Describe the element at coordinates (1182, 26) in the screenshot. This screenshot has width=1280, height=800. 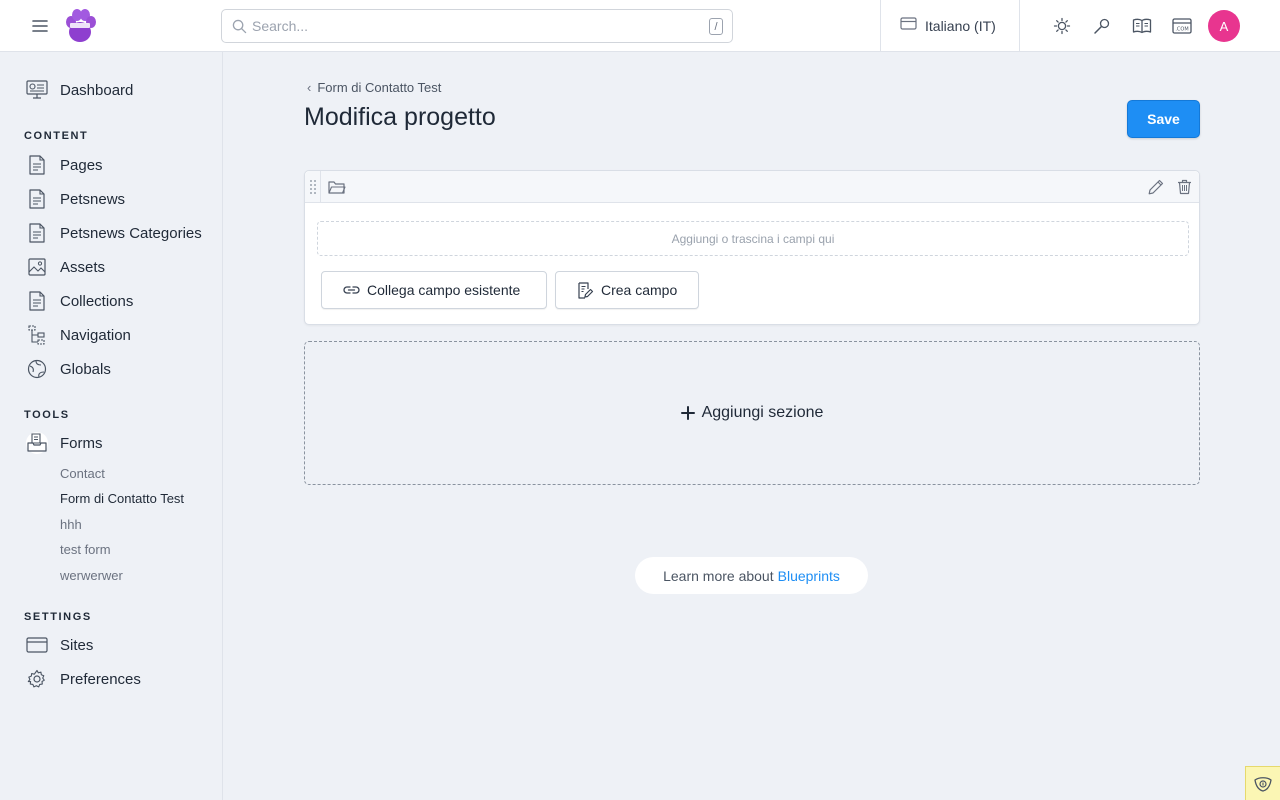
I see `view-site-icon: .COM` at that location.